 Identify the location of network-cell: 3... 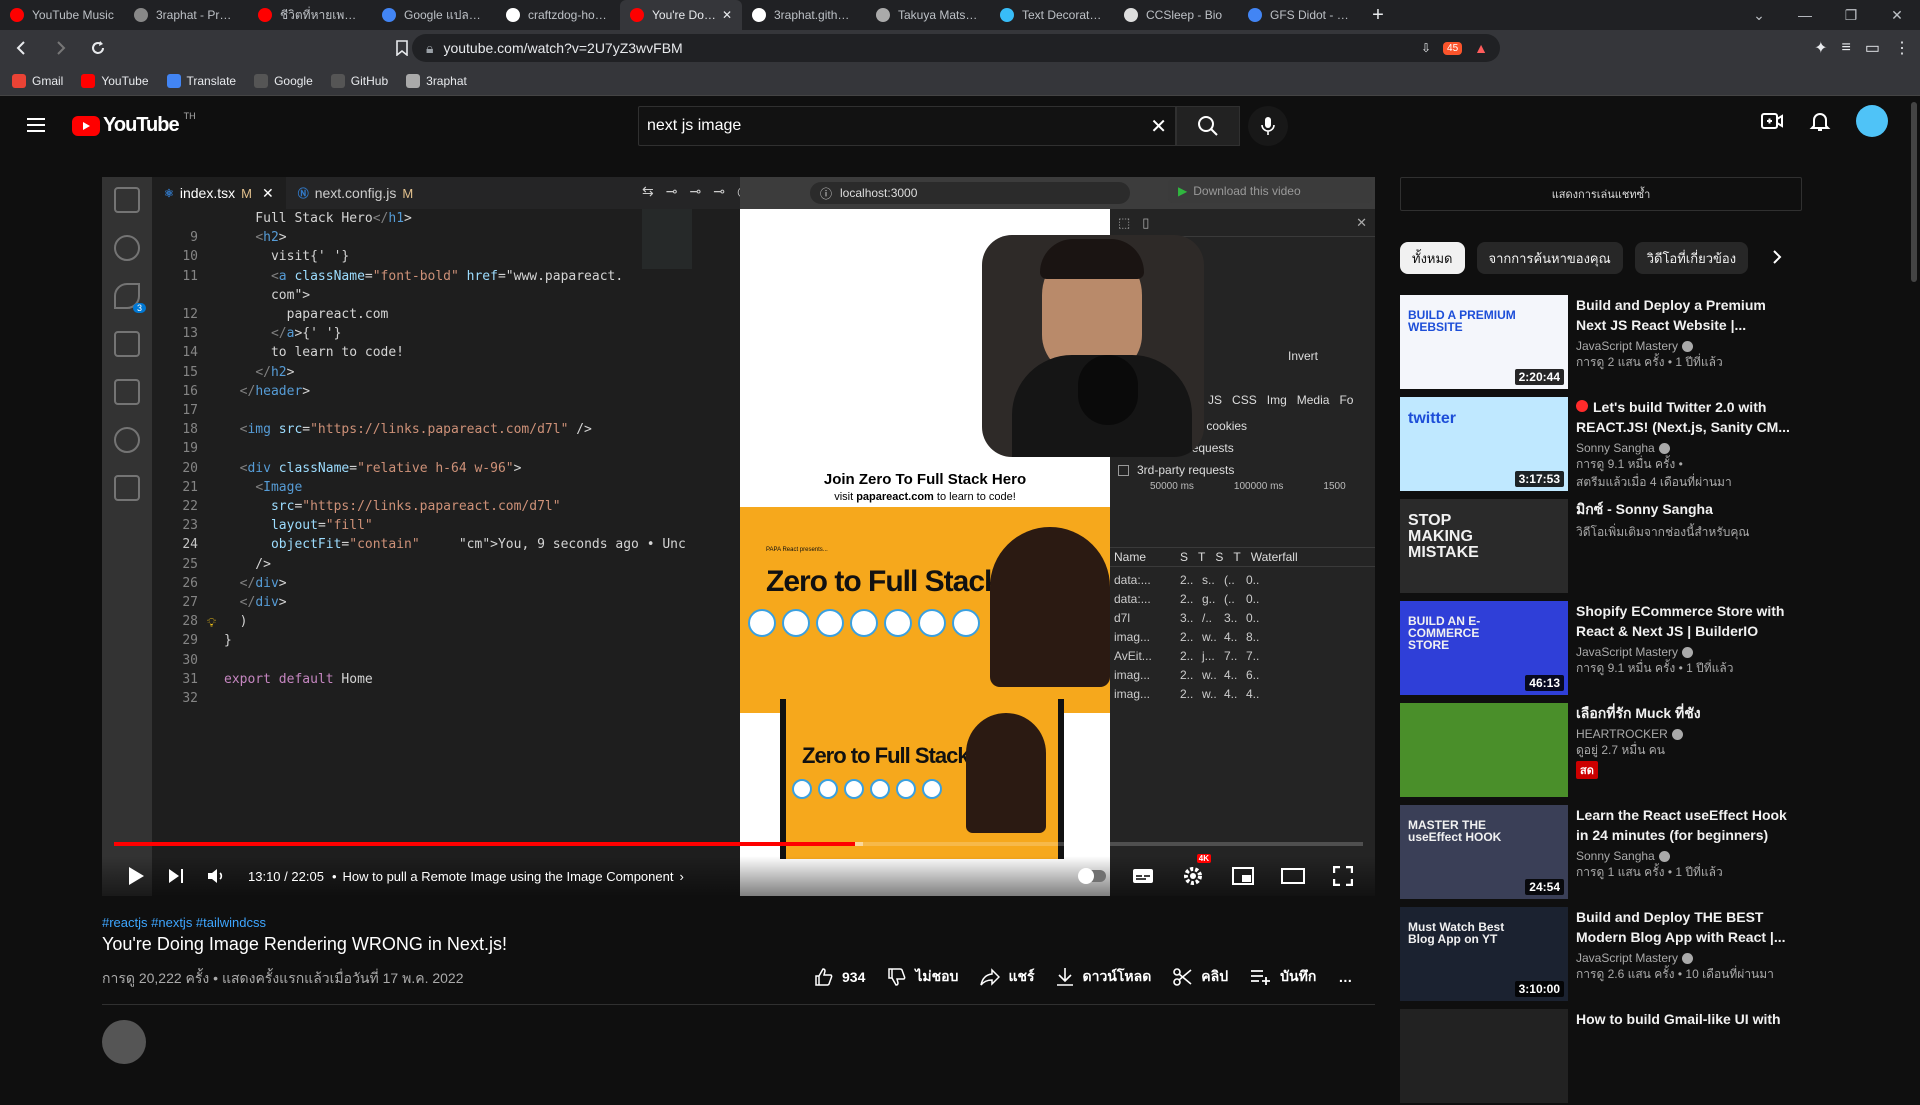
(1187, 618).